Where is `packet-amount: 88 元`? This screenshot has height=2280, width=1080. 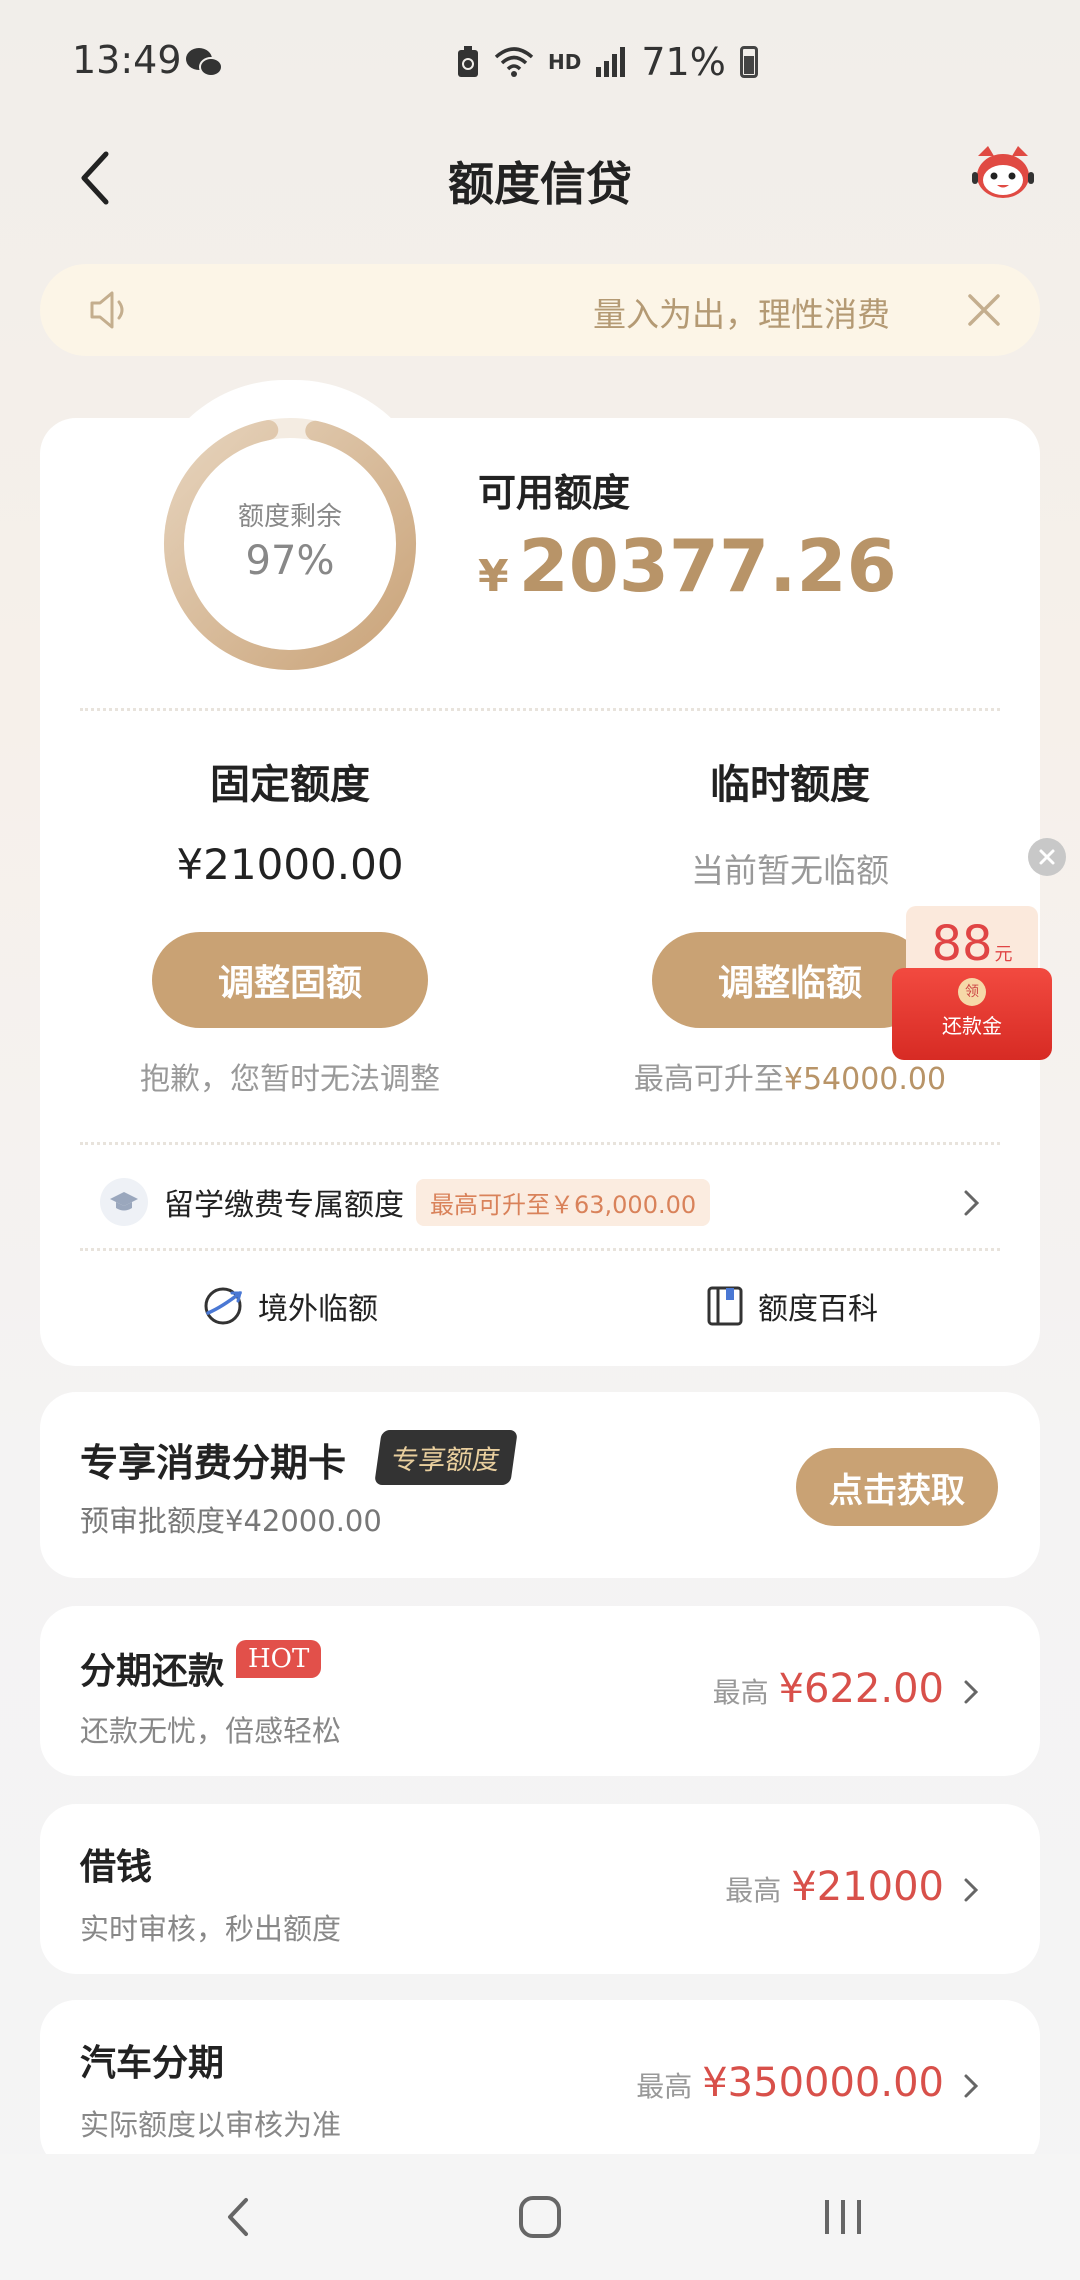 packet-amount: 88 元 is located at coordinates (972, 944).